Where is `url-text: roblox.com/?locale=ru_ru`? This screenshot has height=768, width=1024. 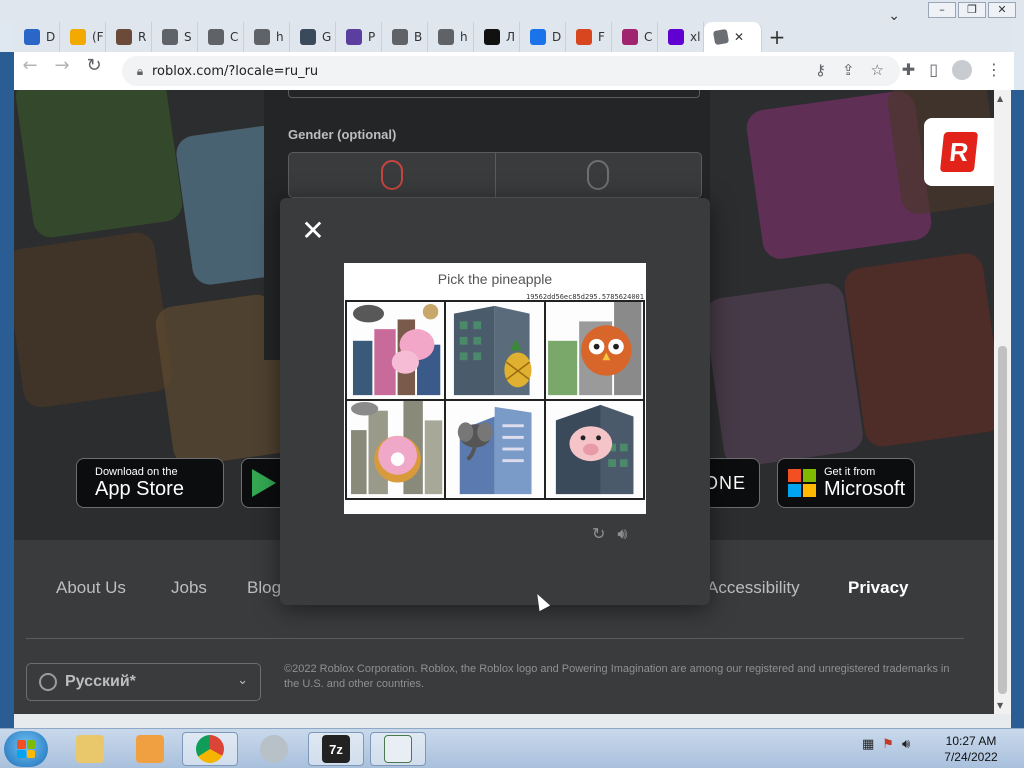 url-text: roblox.com/?locale=ru_ru is located at coordinates (235, 71).